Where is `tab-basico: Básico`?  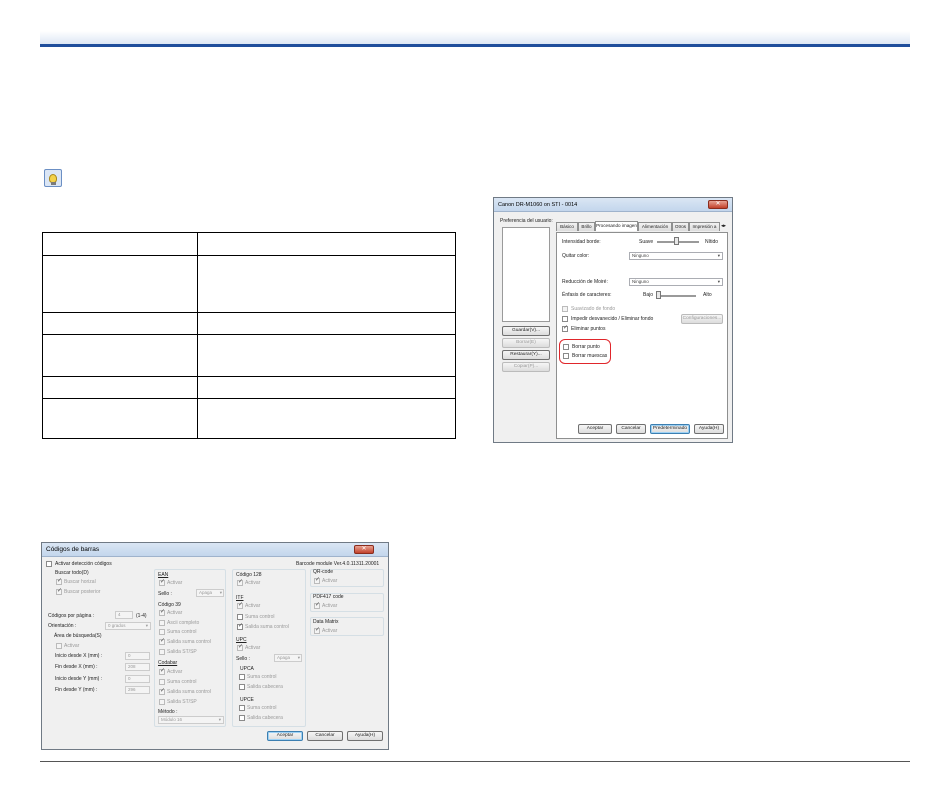 tab-basico: Básico is located at coordinates (567, 226).